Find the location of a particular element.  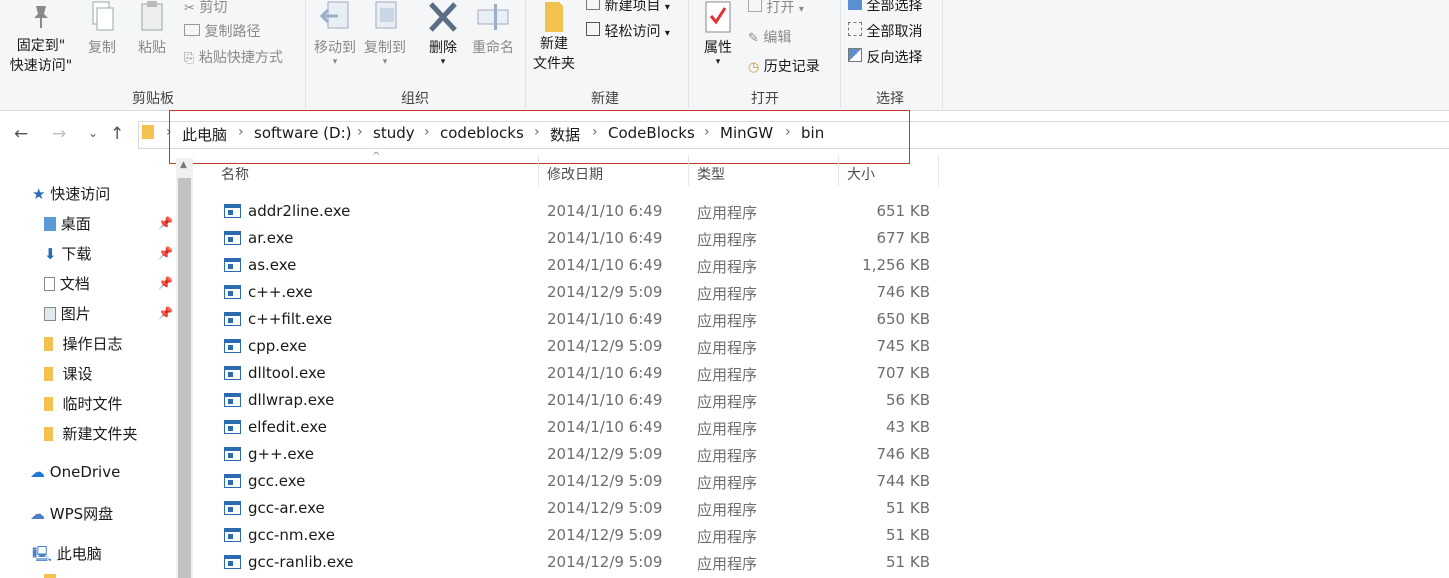

file-name: addr2line.exe is located at coordinates (299, 211).